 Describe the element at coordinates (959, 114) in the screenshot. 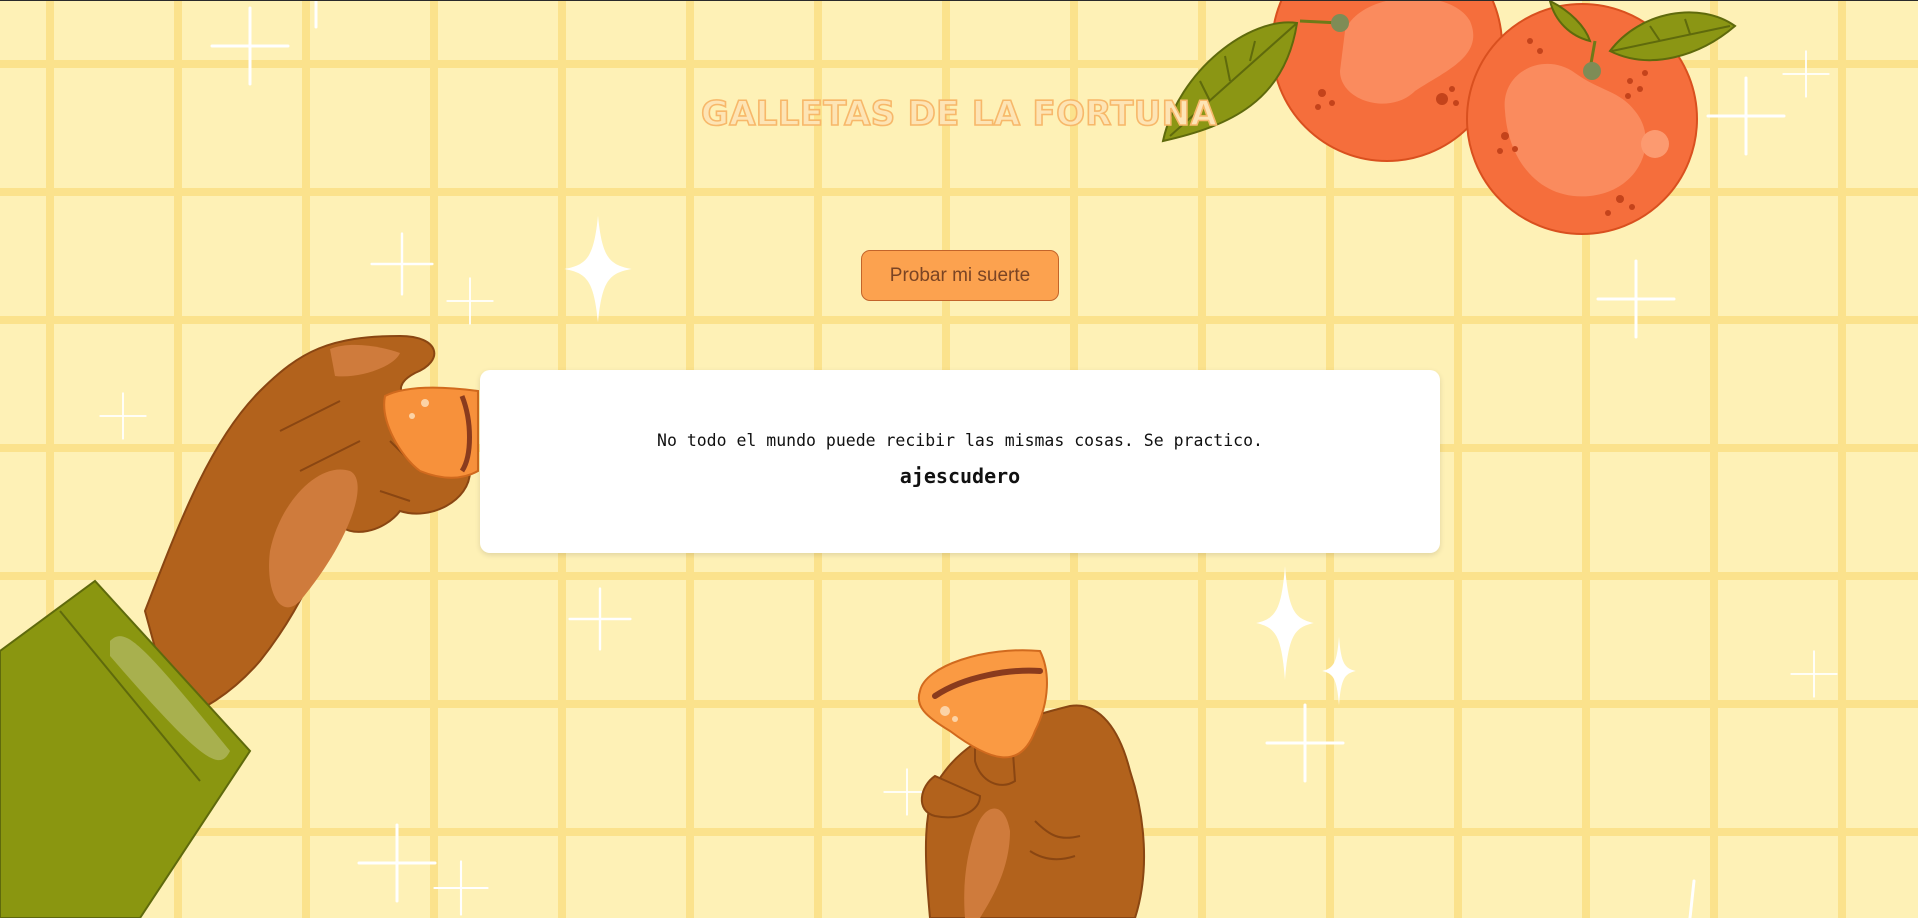

I see `page-title: GALLETAS DE LA FORTUNA` at that location.